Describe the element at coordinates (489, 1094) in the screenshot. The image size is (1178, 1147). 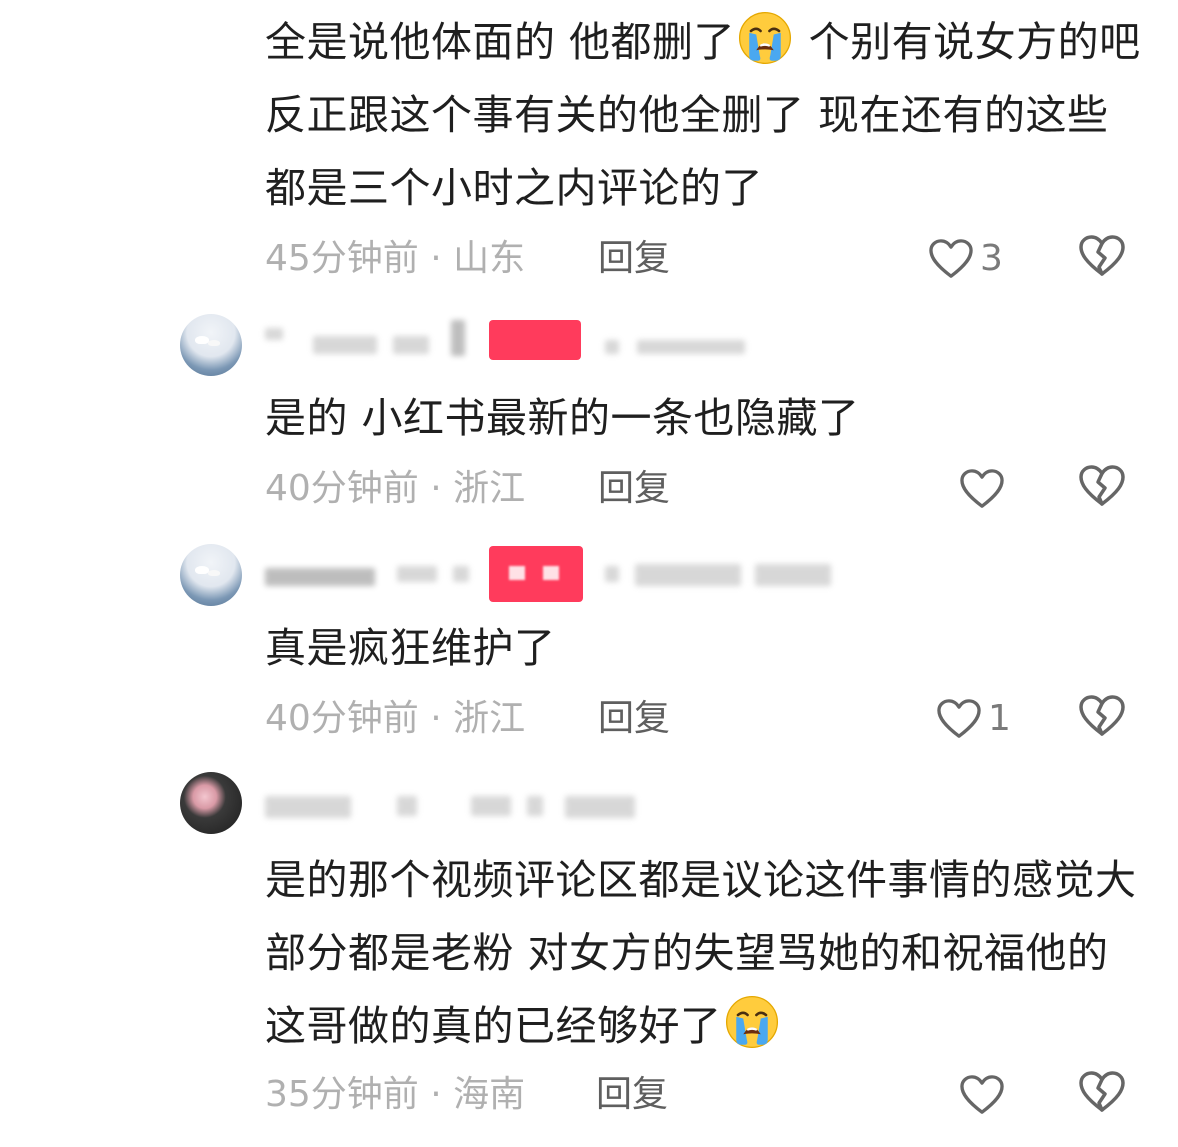
I see `comment-location: 海南` at that location.